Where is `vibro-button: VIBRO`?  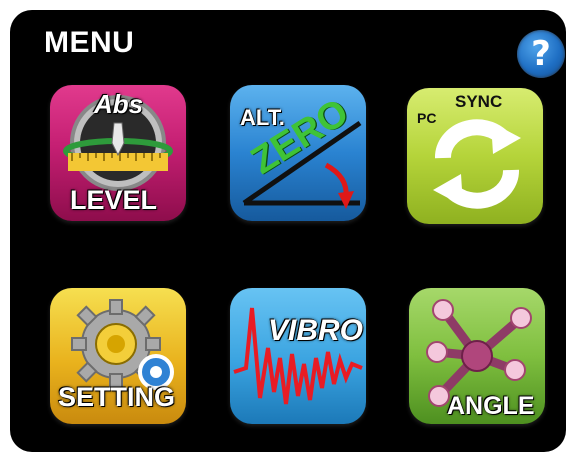
vibro-button: VIBRO is located at coordinates (298, 356).